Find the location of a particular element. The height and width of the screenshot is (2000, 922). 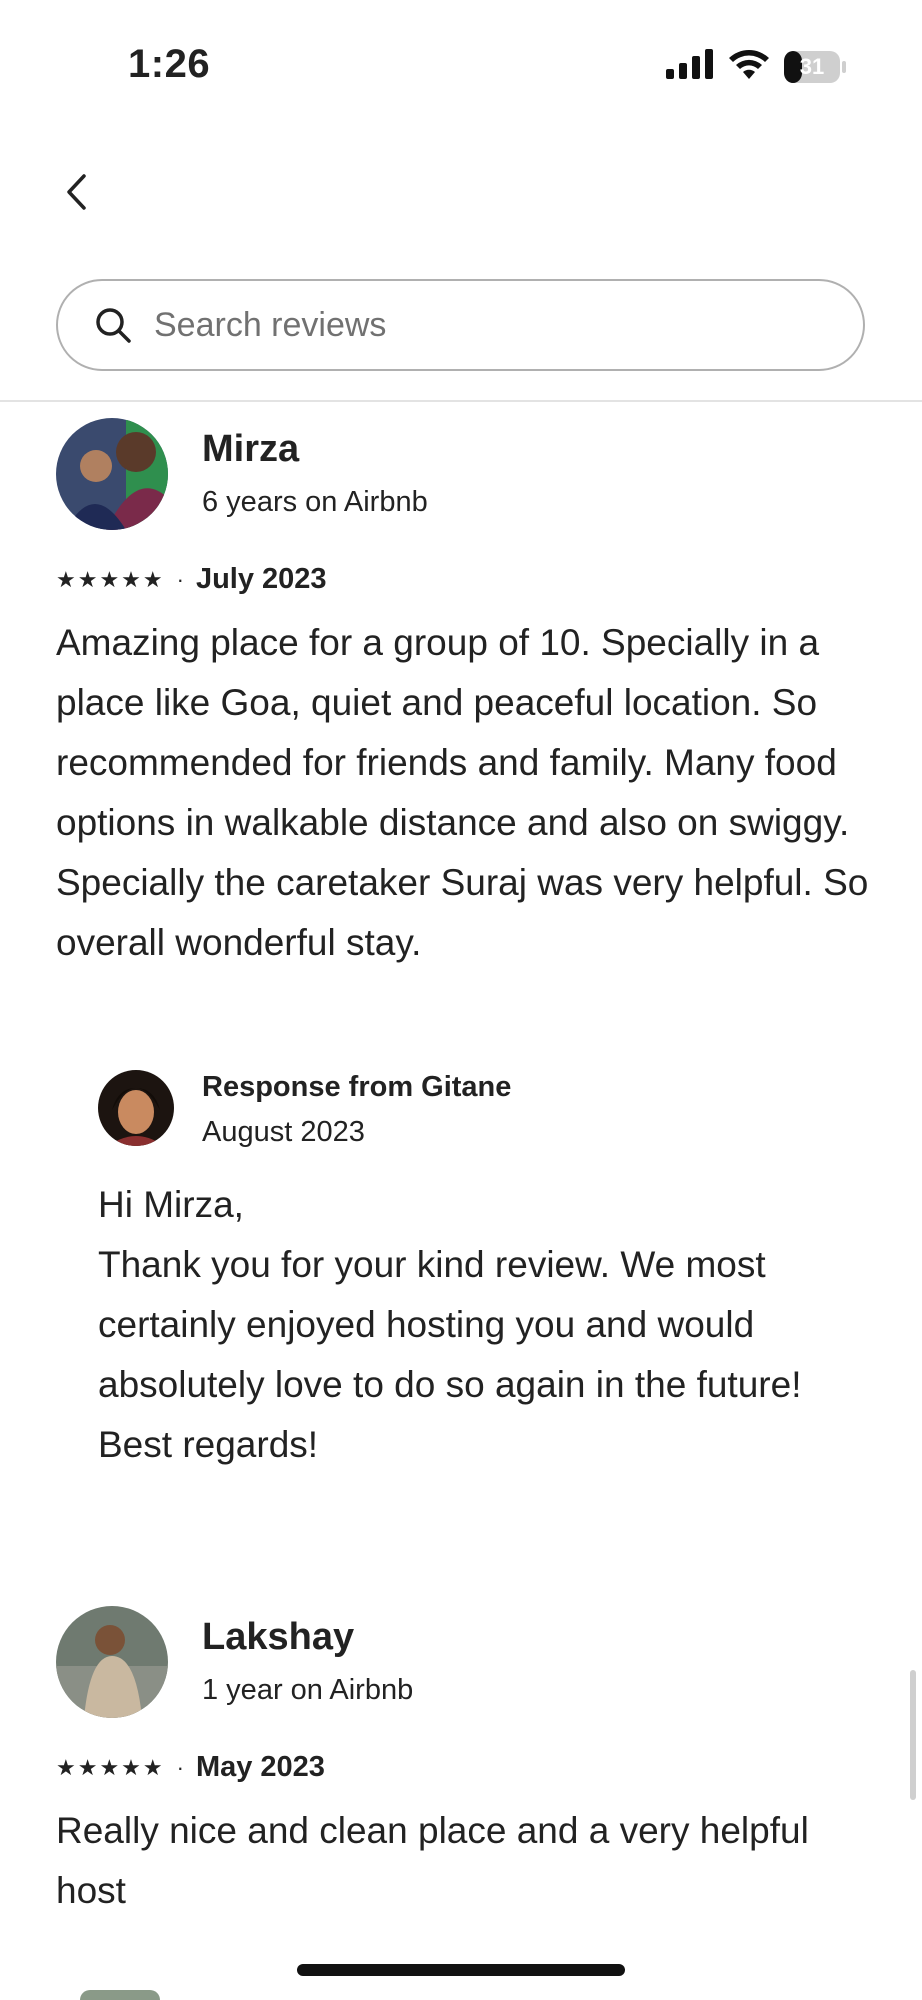

scrollbar is located at coordinates (913, 1735).